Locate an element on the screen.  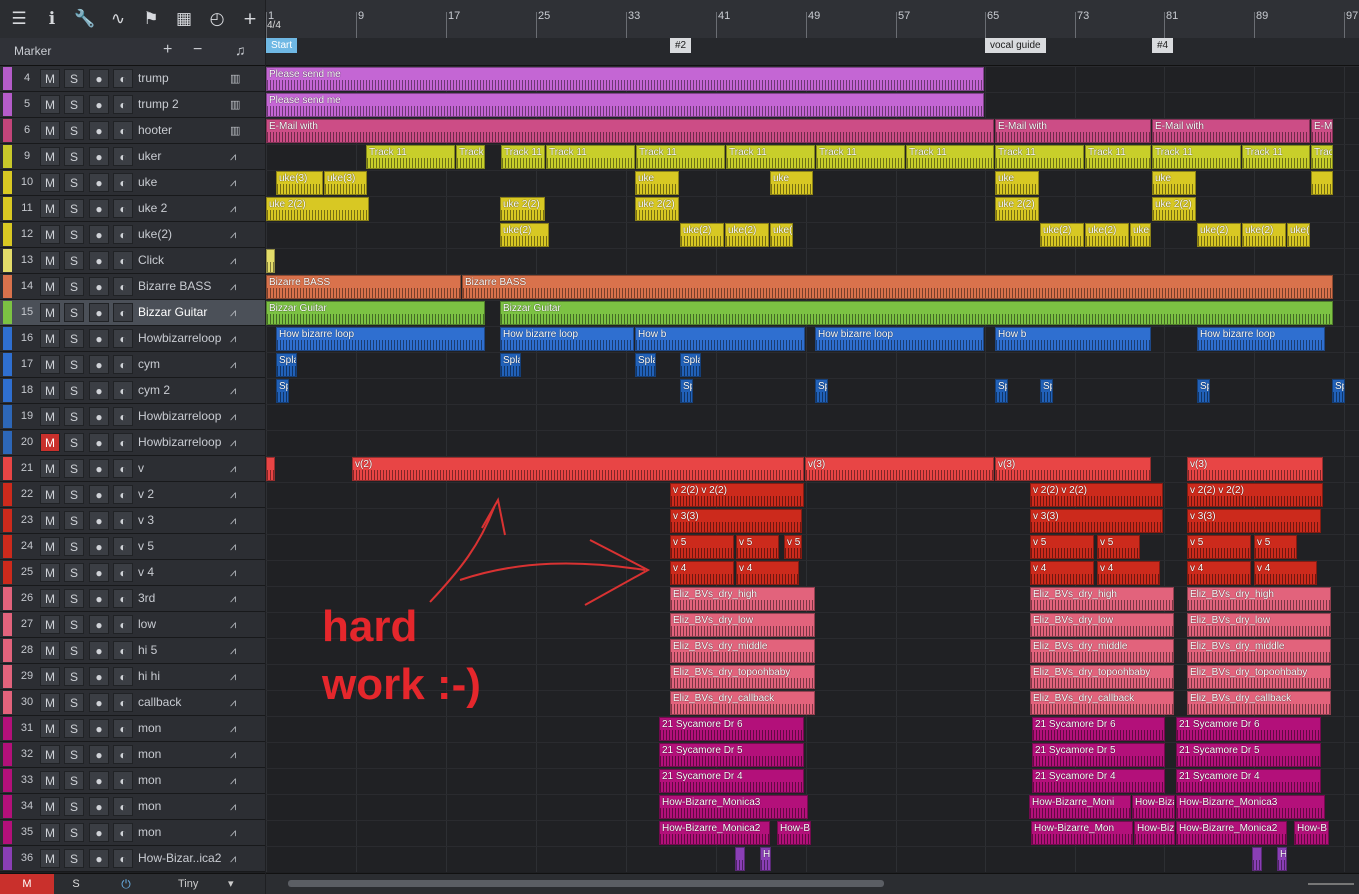
annotation-arrows is located at coordinates (540, 551).